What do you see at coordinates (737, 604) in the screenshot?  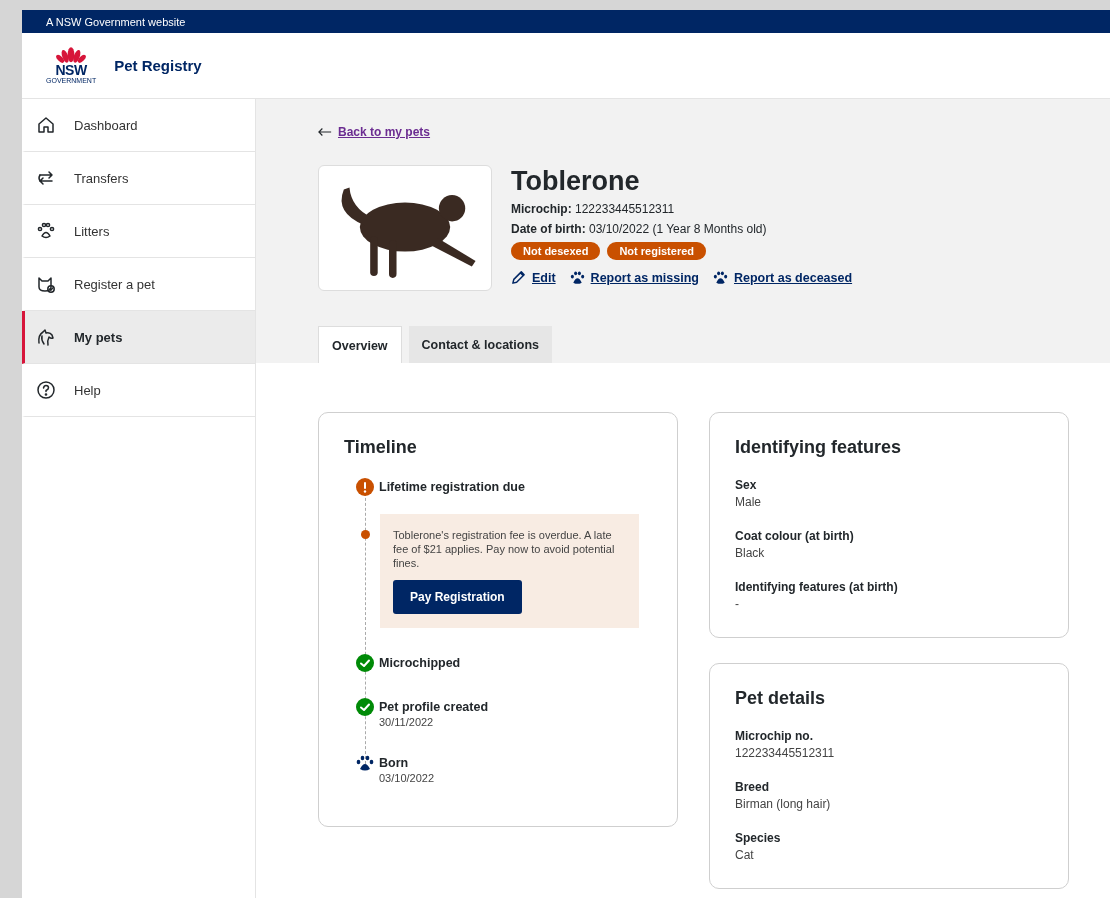 I see `field-value: -` at bounding box center [737, 604].